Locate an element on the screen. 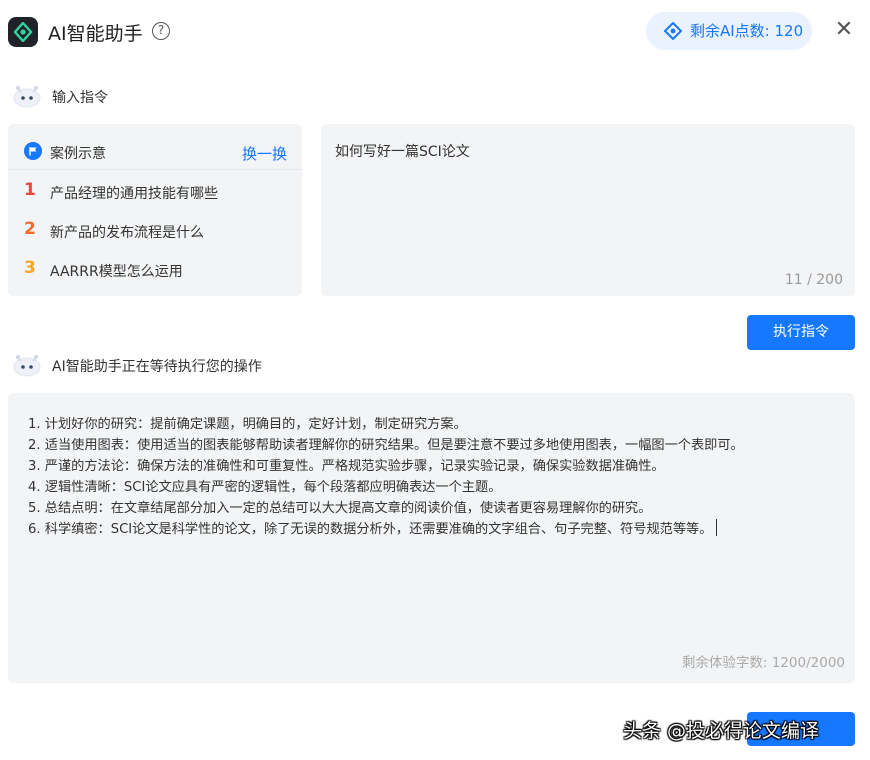 This screenshot has height=760, width=870. result-line: 4. 逻辑性清晰：SCI论文应具有严密的逻辑性，每个段落都应明确表达一个主题。 is located at coordinates (265, 487).